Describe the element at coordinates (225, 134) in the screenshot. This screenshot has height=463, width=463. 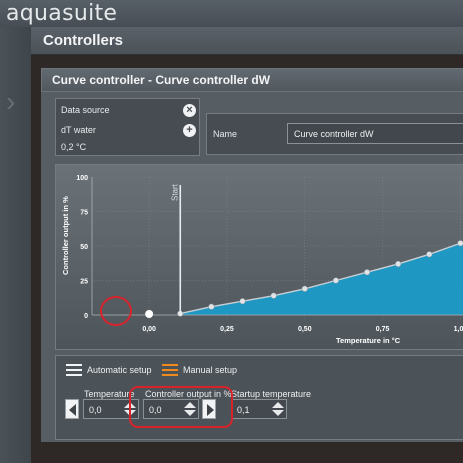
I see `name-label: Name` at that location.